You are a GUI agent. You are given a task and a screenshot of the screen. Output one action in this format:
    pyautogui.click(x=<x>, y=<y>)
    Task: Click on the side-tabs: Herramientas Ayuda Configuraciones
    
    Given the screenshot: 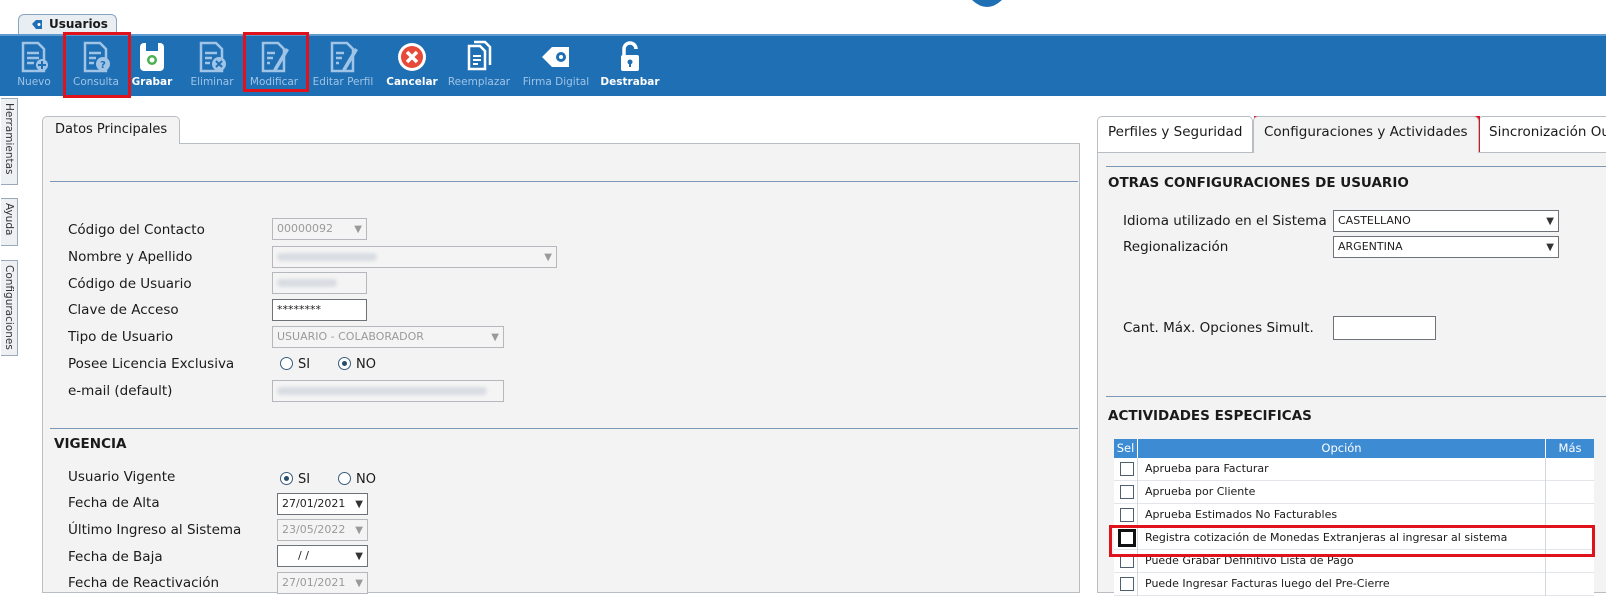 What is the action you would take?
    pyautogui.click(x=9, y=345)
    